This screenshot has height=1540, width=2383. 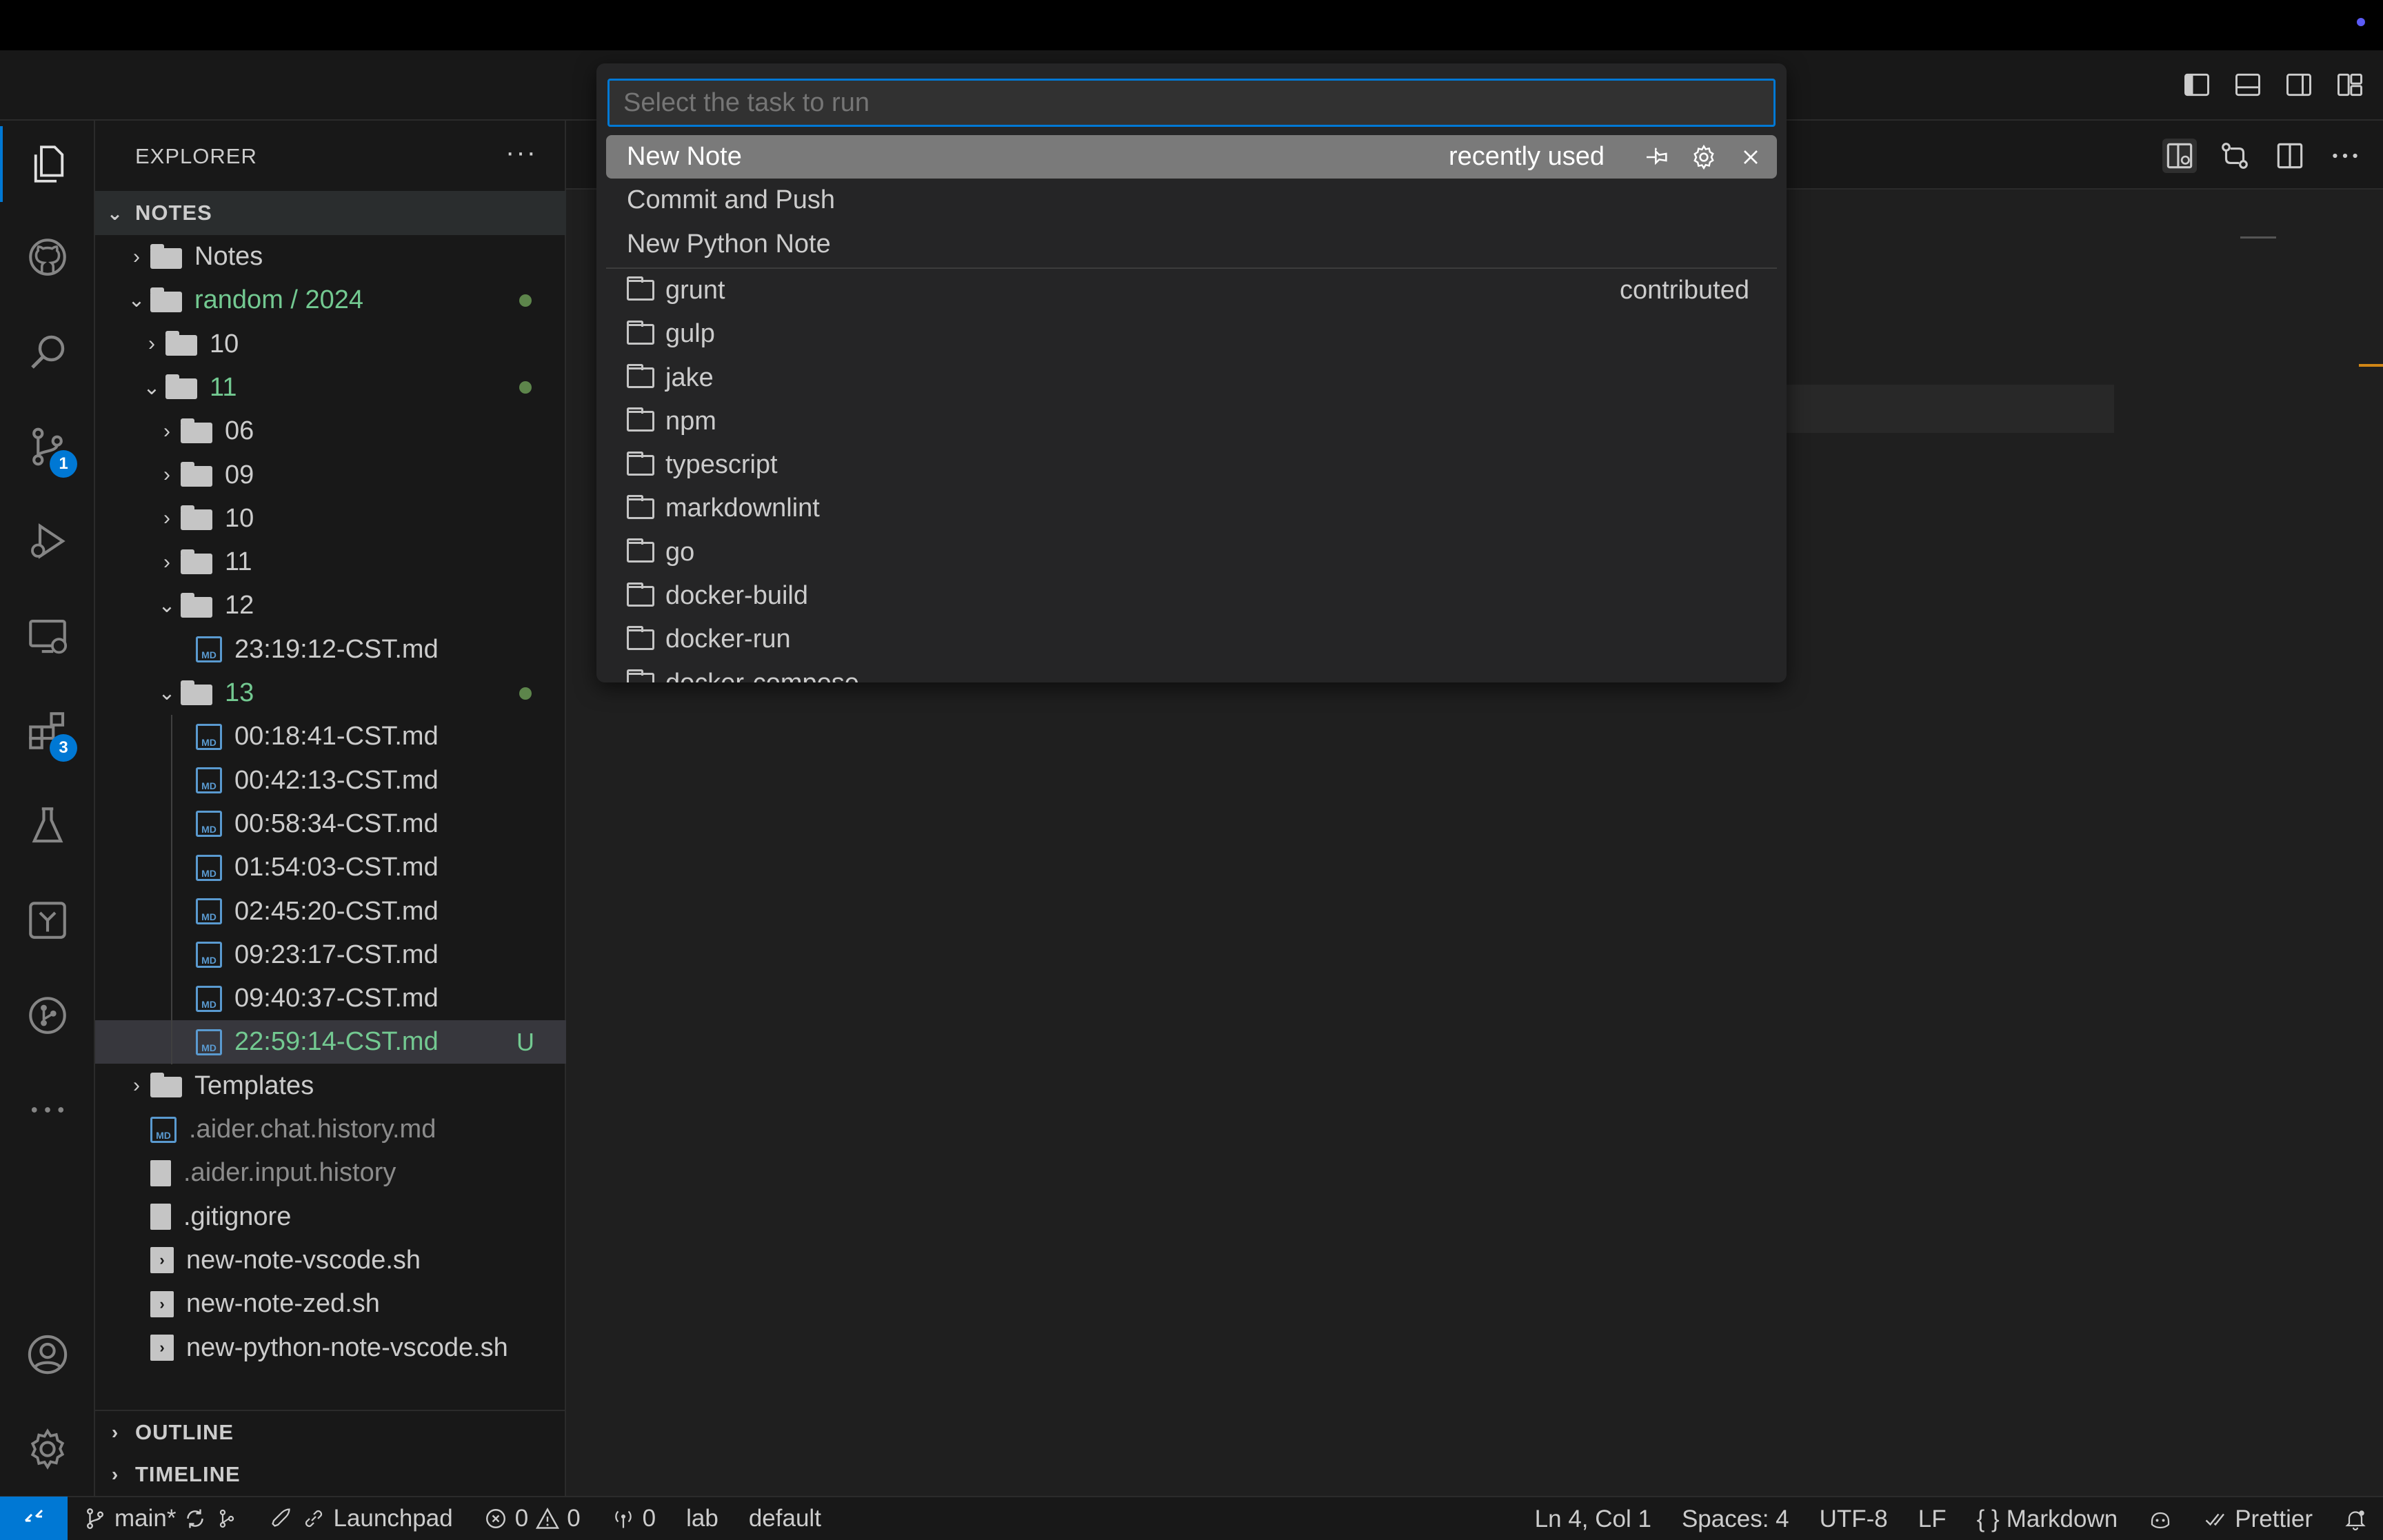 What do you see at coordinates (2290, 156) in the screenshot?
I see `split-editor-icon` at bounding box center [2290, 156].